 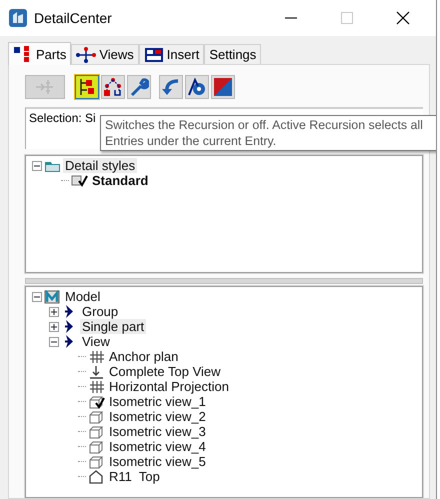 I want to click on window-title: DetailCenter, so click(x=73, y=18).